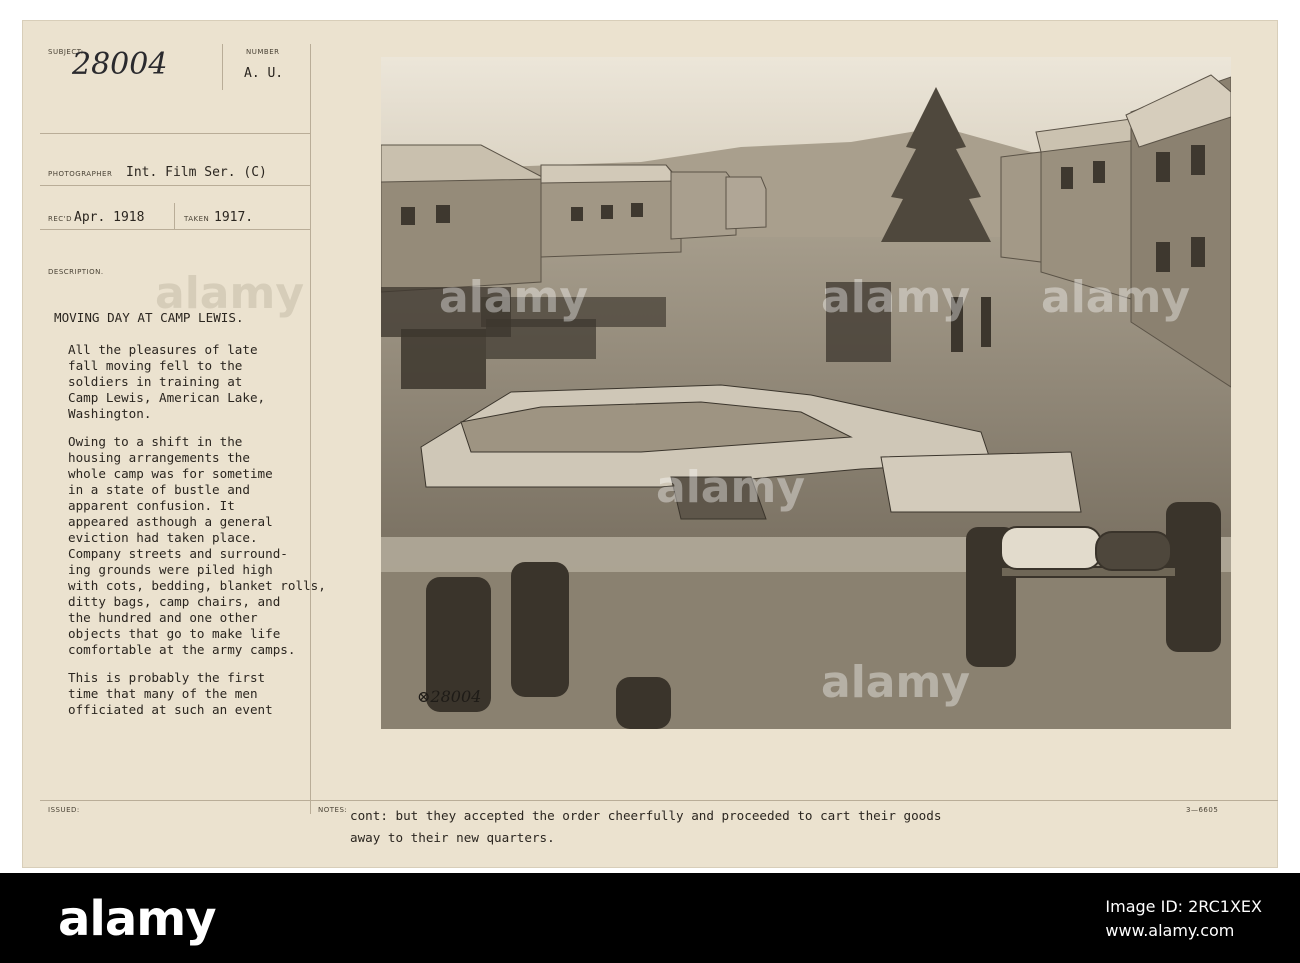 This screenshot has height=963, width=1300. What do you see at coordinates (64, 810) in the screenshot?
I see `issued-label: ISSUED:` at bounding box center [64, 810].